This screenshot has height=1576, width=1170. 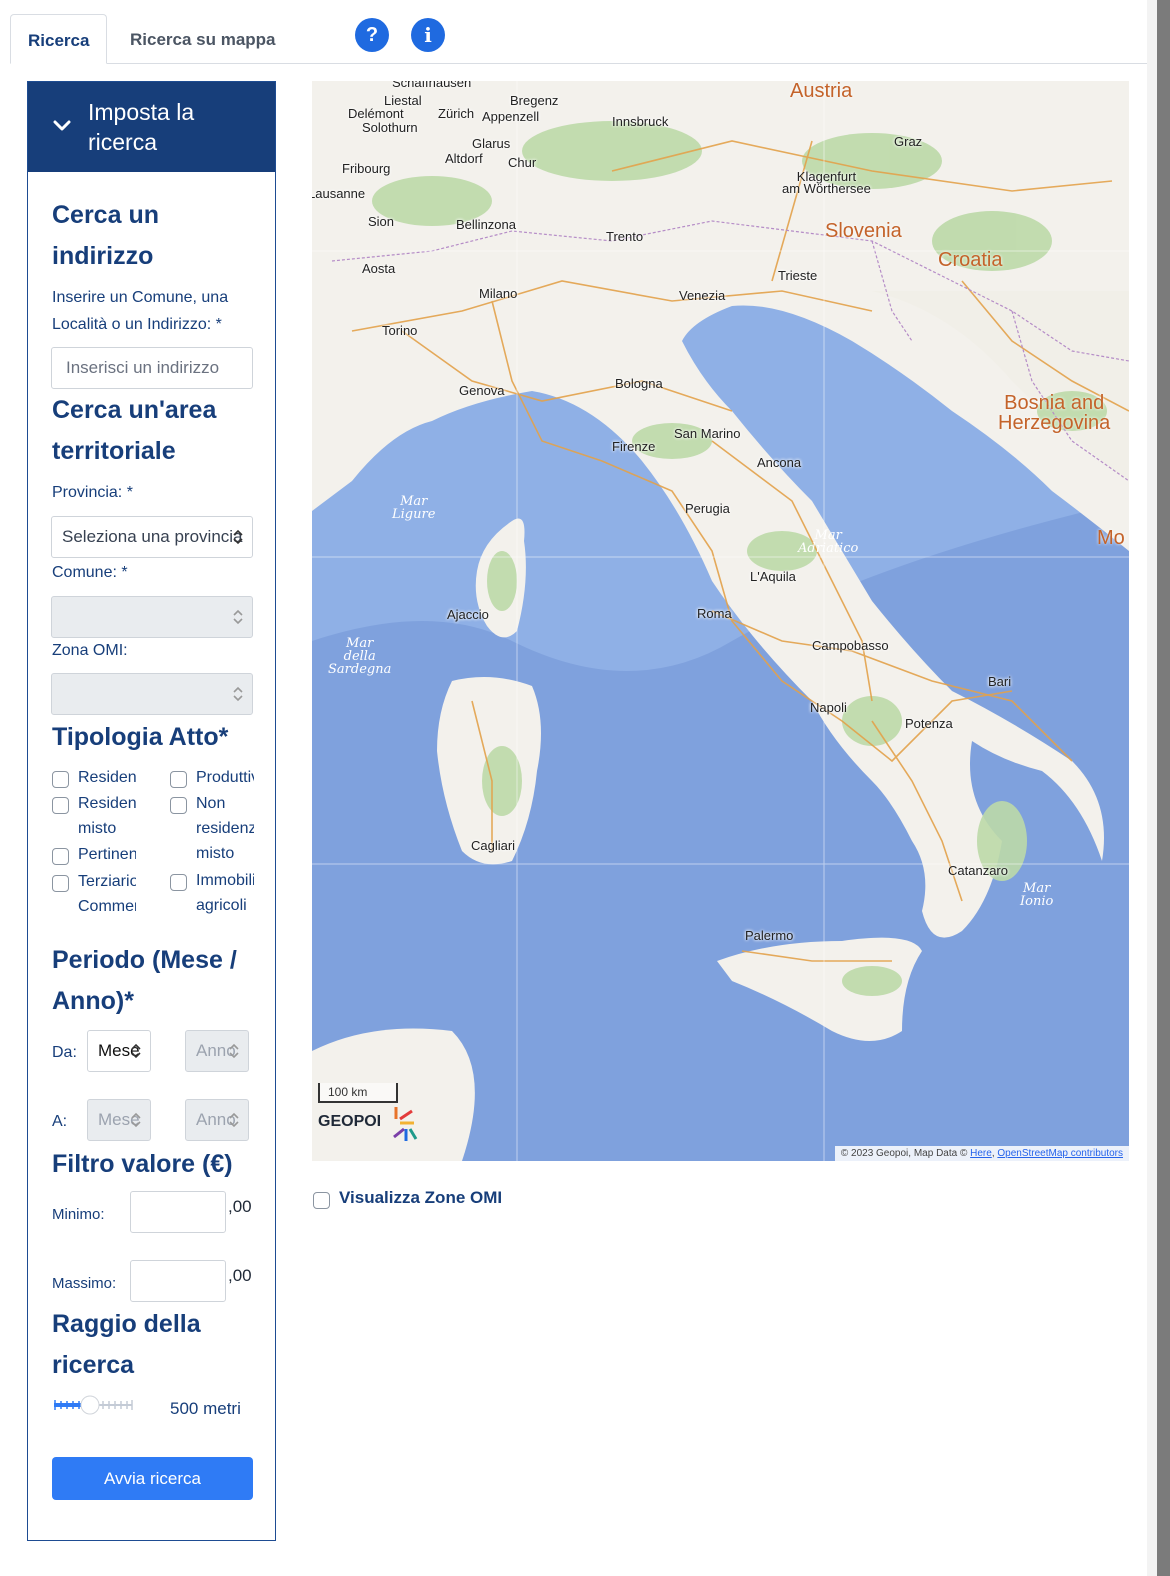 I want to click on map-city-label: Altdorf, so click(x=464, y=158).